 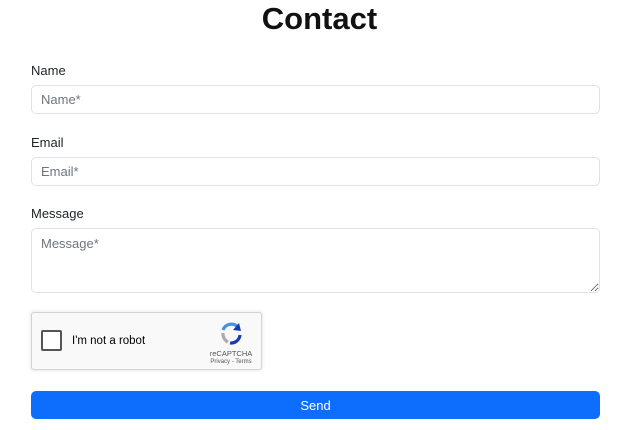 I want to click on name-input, so click(x=315, y=99).